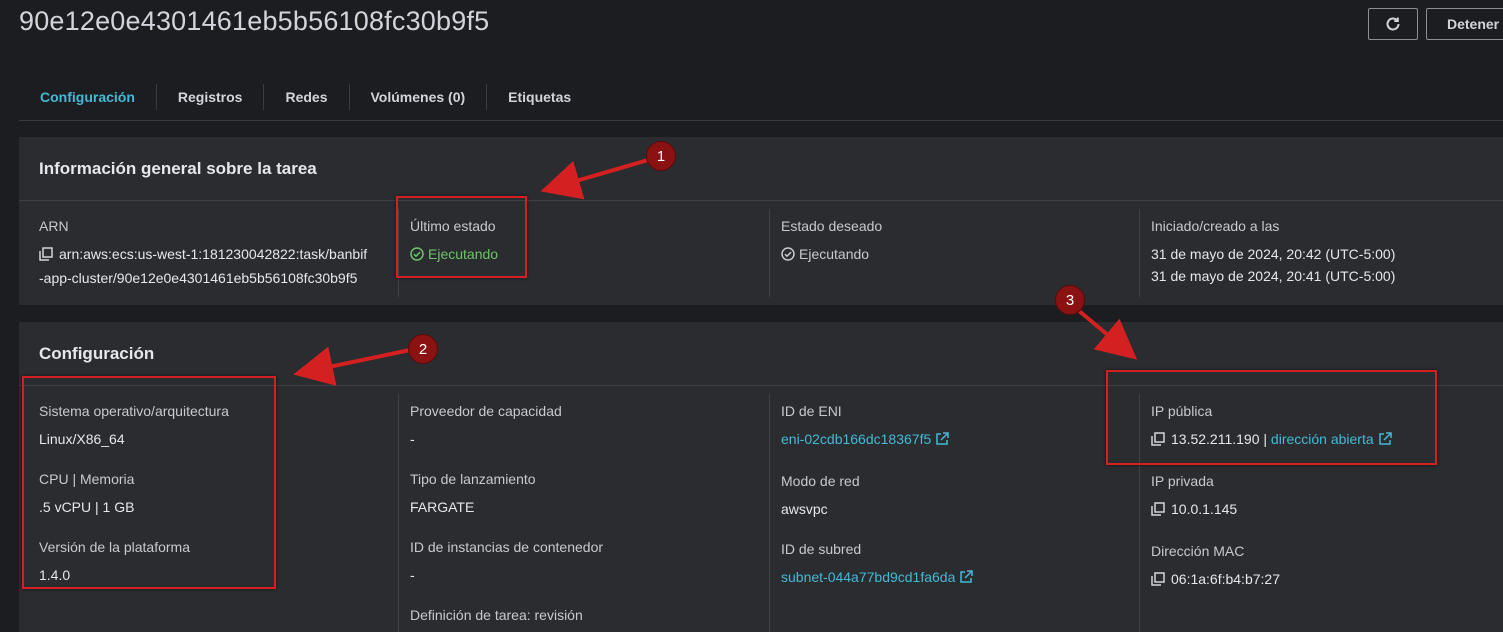 The width and height of the screenshot is (1503, 632). Describe the element at coordinates (661, 156) in the screenshot. I see `annotation-badge-1: 1` at that location.